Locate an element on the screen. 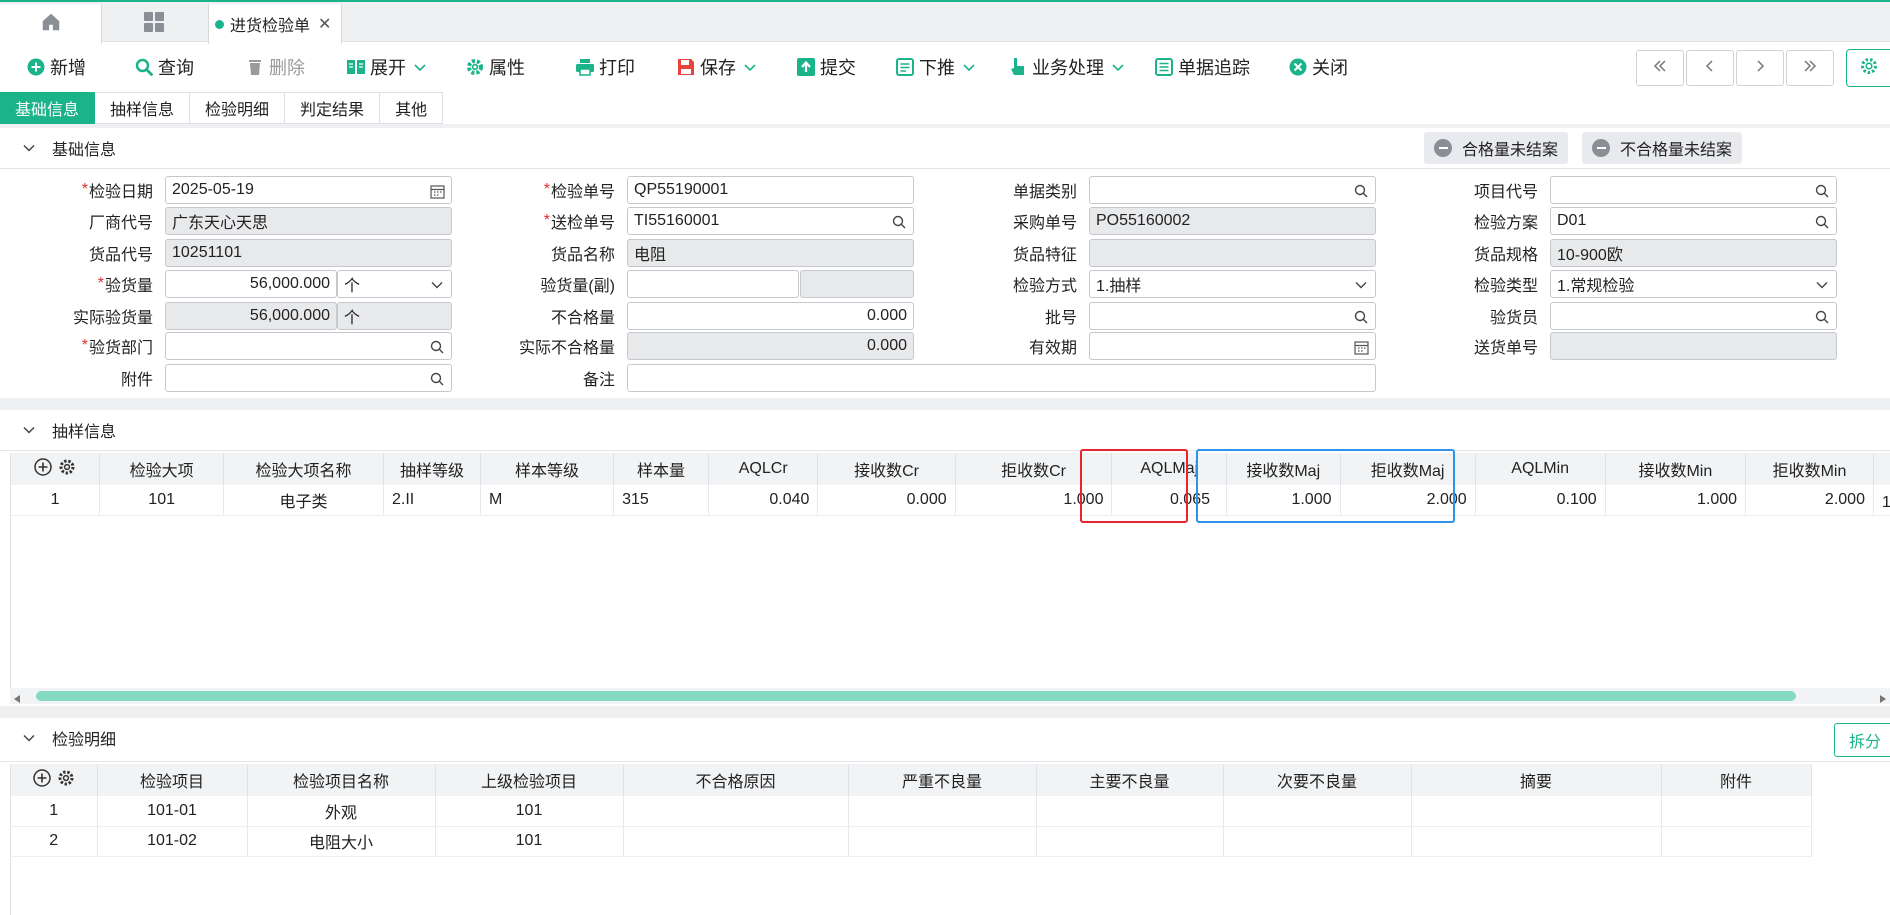  inspect-dept-field is located at coordinates (308, 346).